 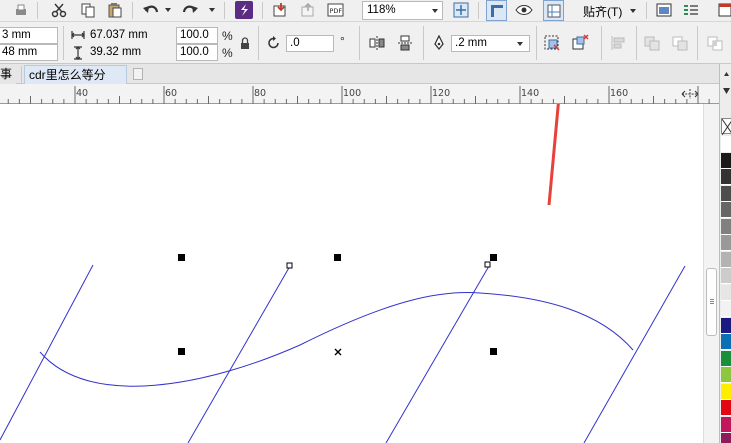 I want to click on scale-width-field: 100.0, so click(x=197, y=35).